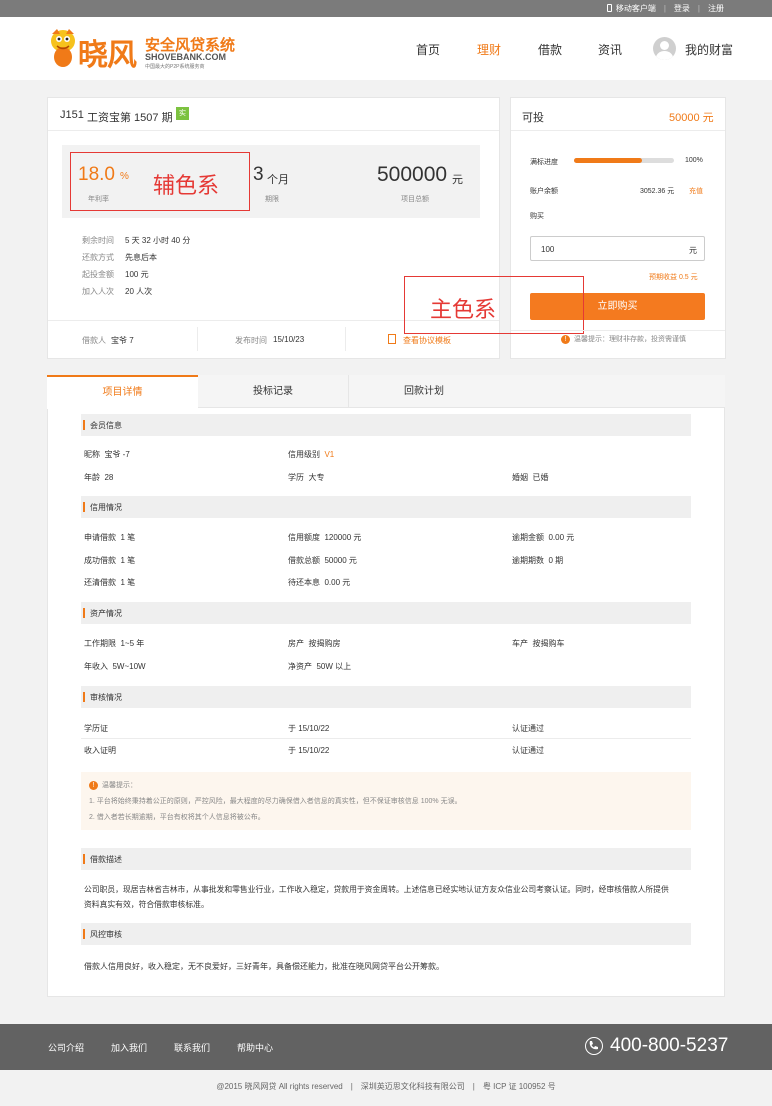 The width and height of the screenshot is (772, 1106). What do you see at coordinates (130, 118) in the screenshot?
I see `project-title: 工资宝第 1507 期` at bounding box center [130, 118].